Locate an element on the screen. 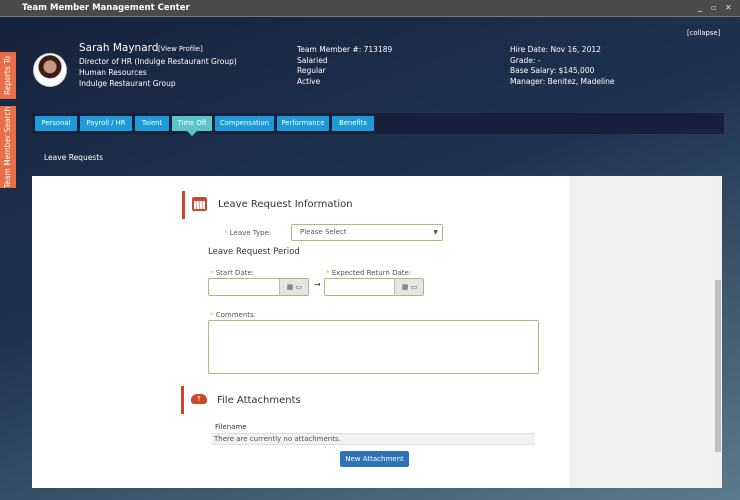 This screenshot has width=740, height=500. calendar-icon is located at coordinates (199, 204).